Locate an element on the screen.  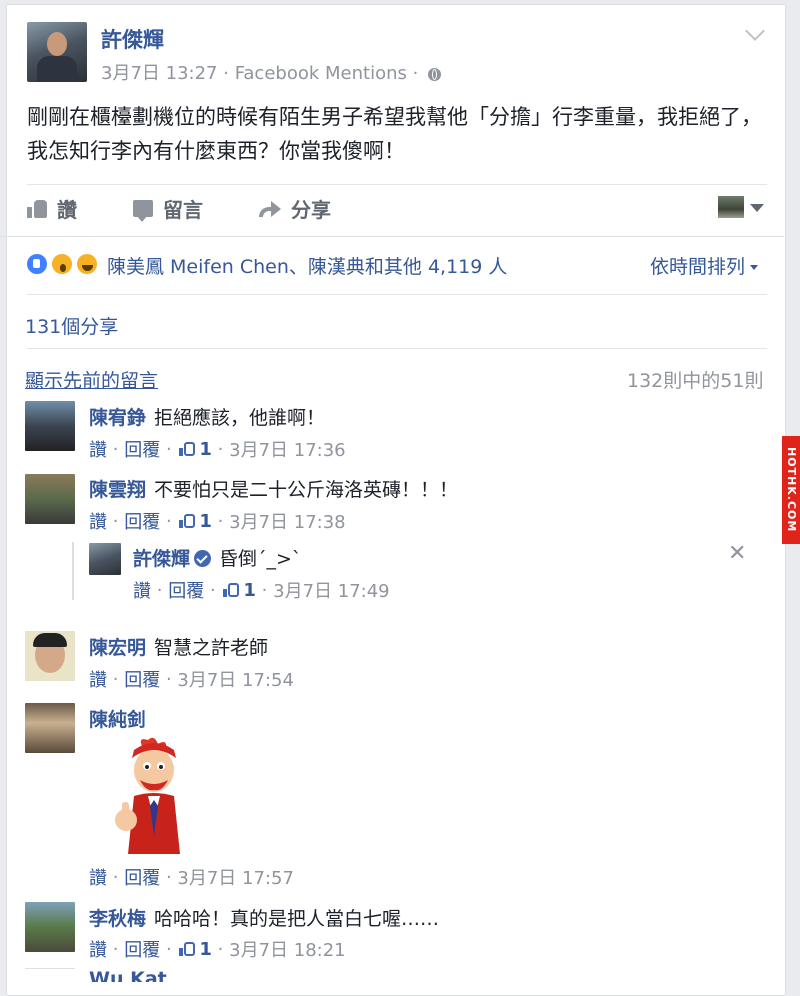
sort-dropdown: 依時間排列 is located at coordinates (704, 265).